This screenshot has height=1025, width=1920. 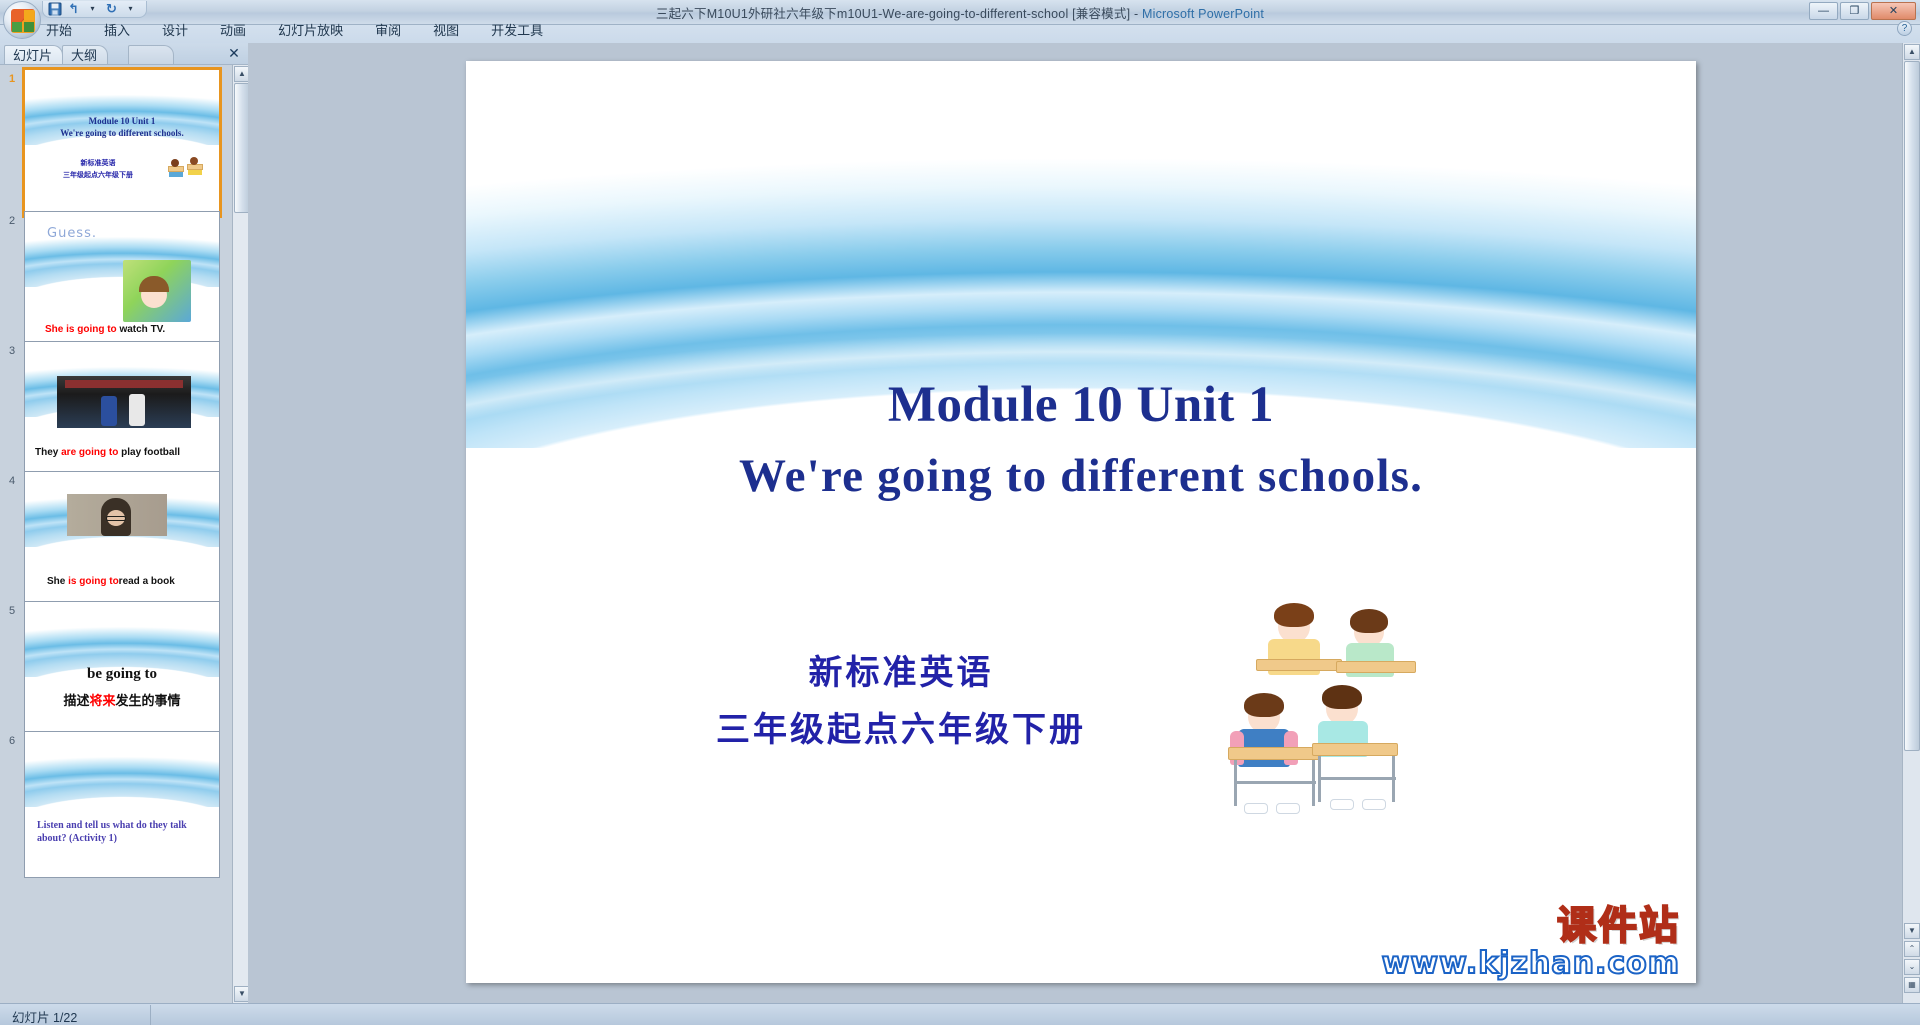 What do you see at coordinates (1904, 28) in the screenshot?
I see `help-icon: ?` at bounding box center [1904, 28].